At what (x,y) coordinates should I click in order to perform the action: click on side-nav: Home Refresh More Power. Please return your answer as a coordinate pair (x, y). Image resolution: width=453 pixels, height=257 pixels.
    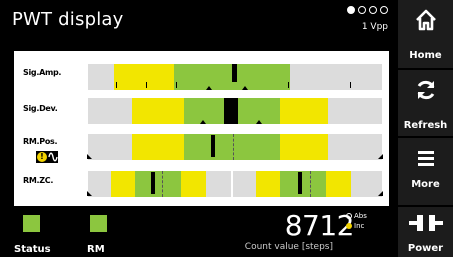
    Looking at the image, I should click on (425, 128).